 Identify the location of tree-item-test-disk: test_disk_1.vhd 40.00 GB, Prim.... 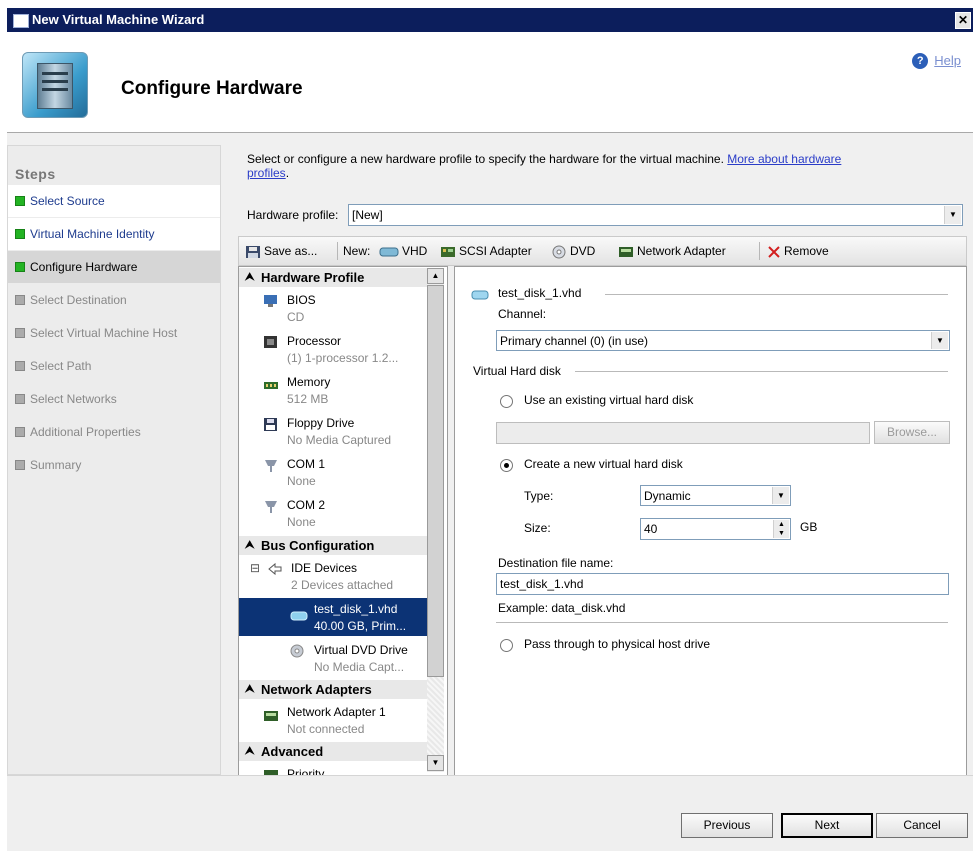
(334, 617).